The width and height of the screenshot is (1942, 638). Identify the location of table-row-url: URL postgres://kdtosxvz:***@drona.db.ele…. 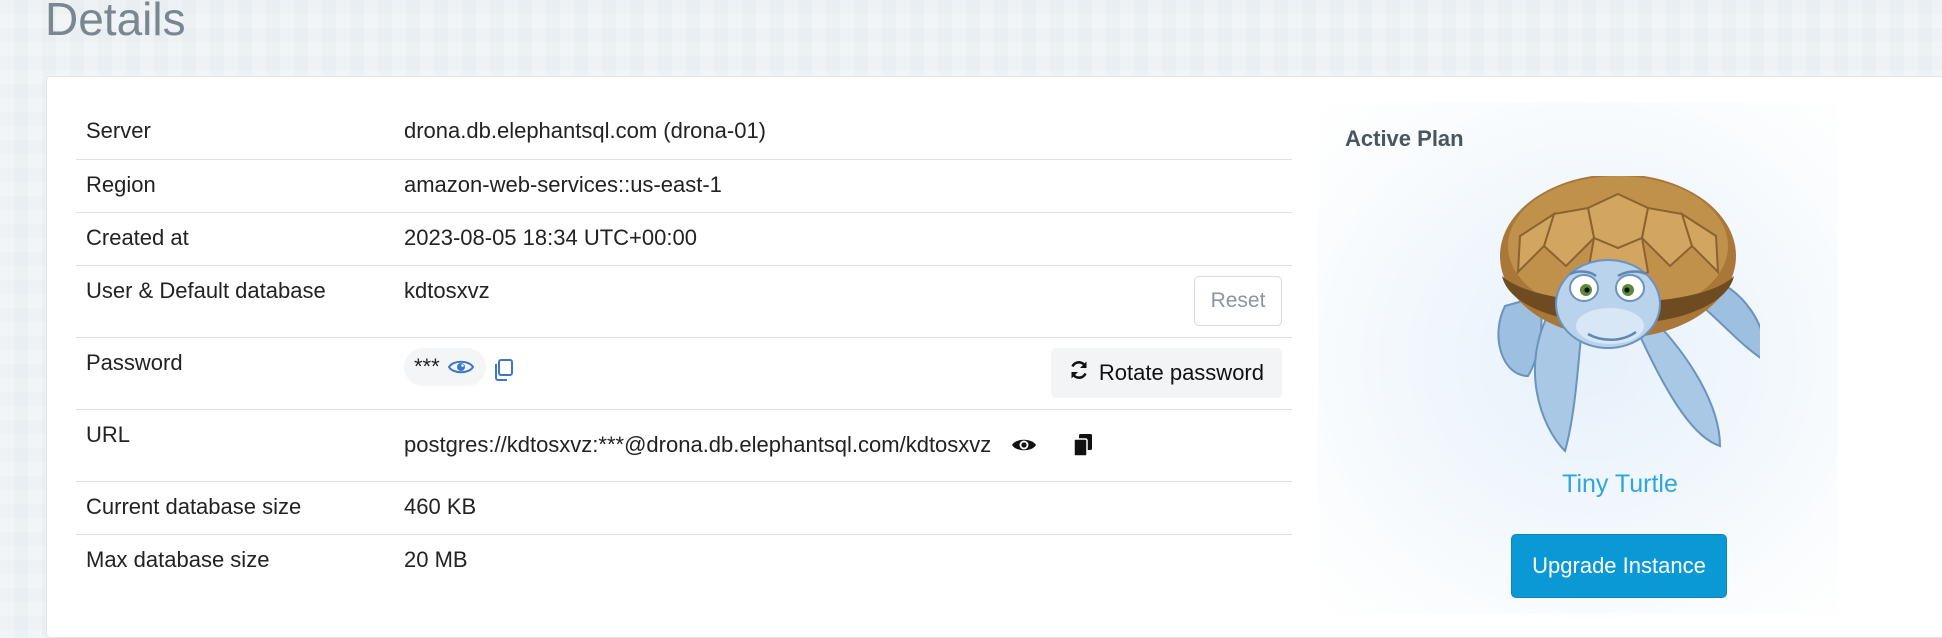
(684, 445).